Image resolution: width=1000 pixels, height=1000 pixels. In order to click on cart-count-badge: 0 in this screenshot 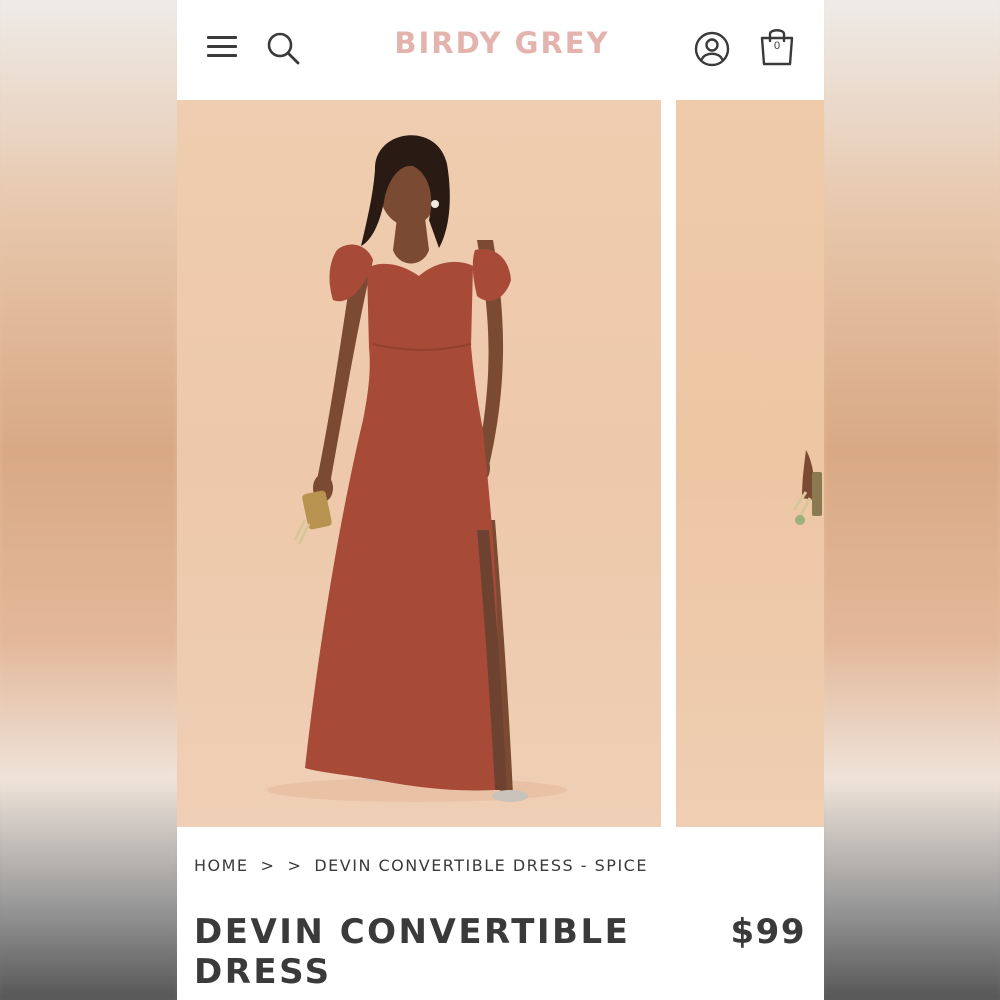, I will do `click(777, 46)`.